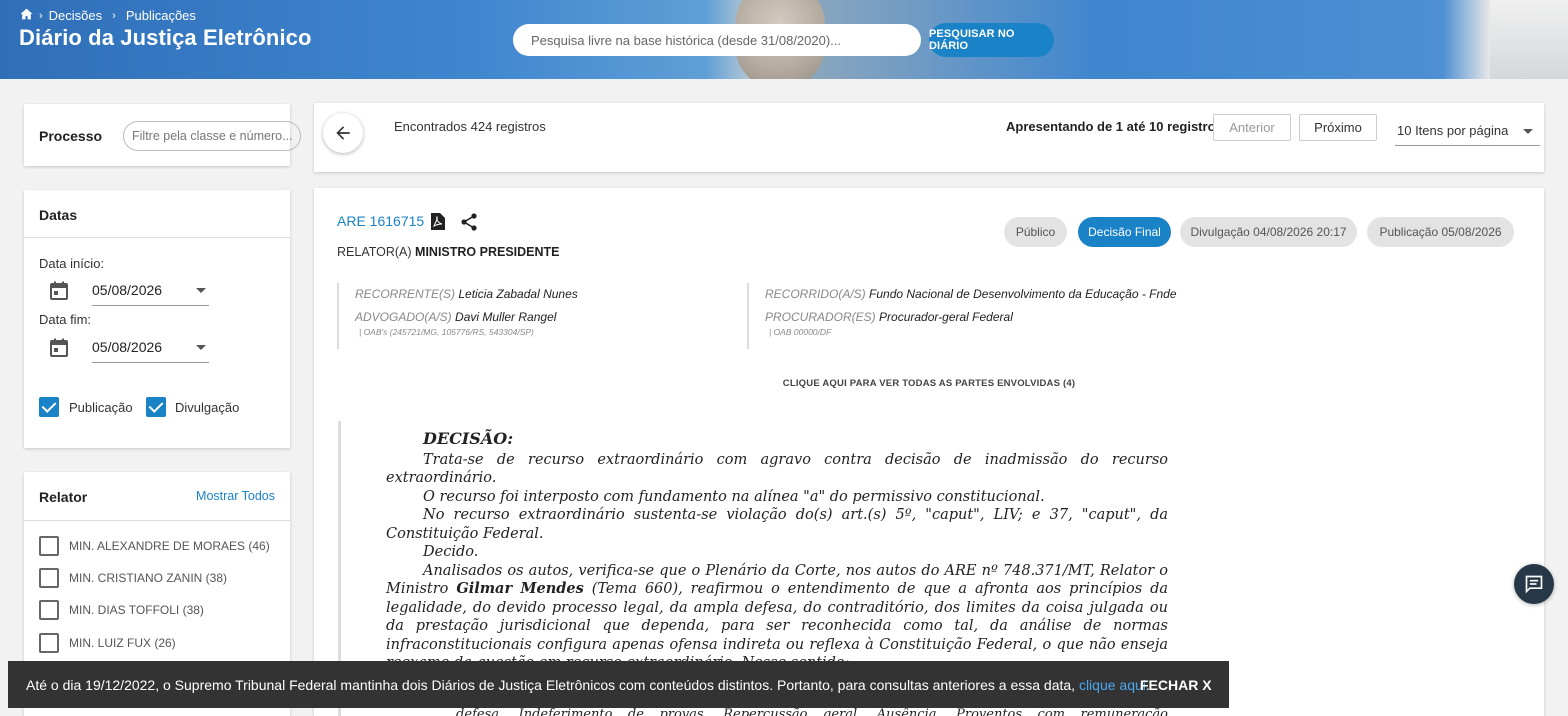  What do you see at coordinates (1176, 685) in the screenshot?
I see `close-banner-button: FECHAR X` at bounding box center [1176, 685].